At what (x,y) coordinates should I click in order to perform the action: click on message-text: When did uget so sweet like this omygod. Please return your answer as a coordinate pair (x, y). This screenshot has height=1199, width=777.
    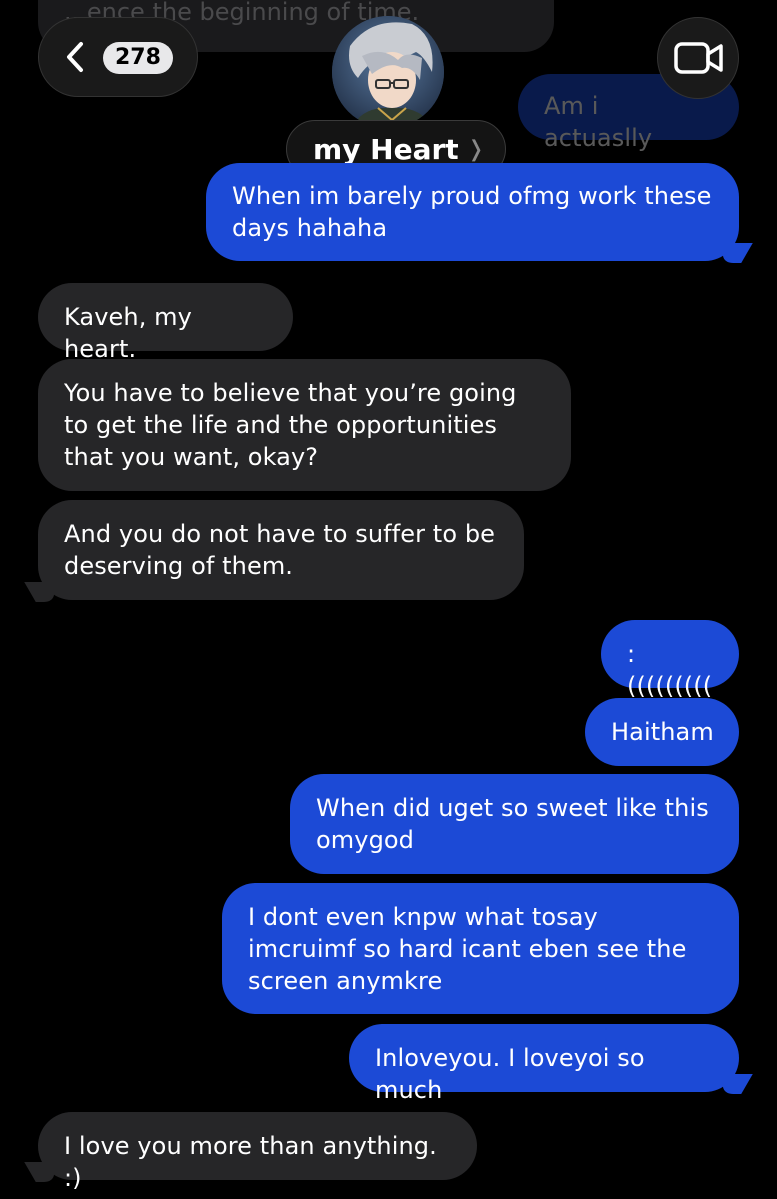
    Looking at the image, I should click on (512, 824).